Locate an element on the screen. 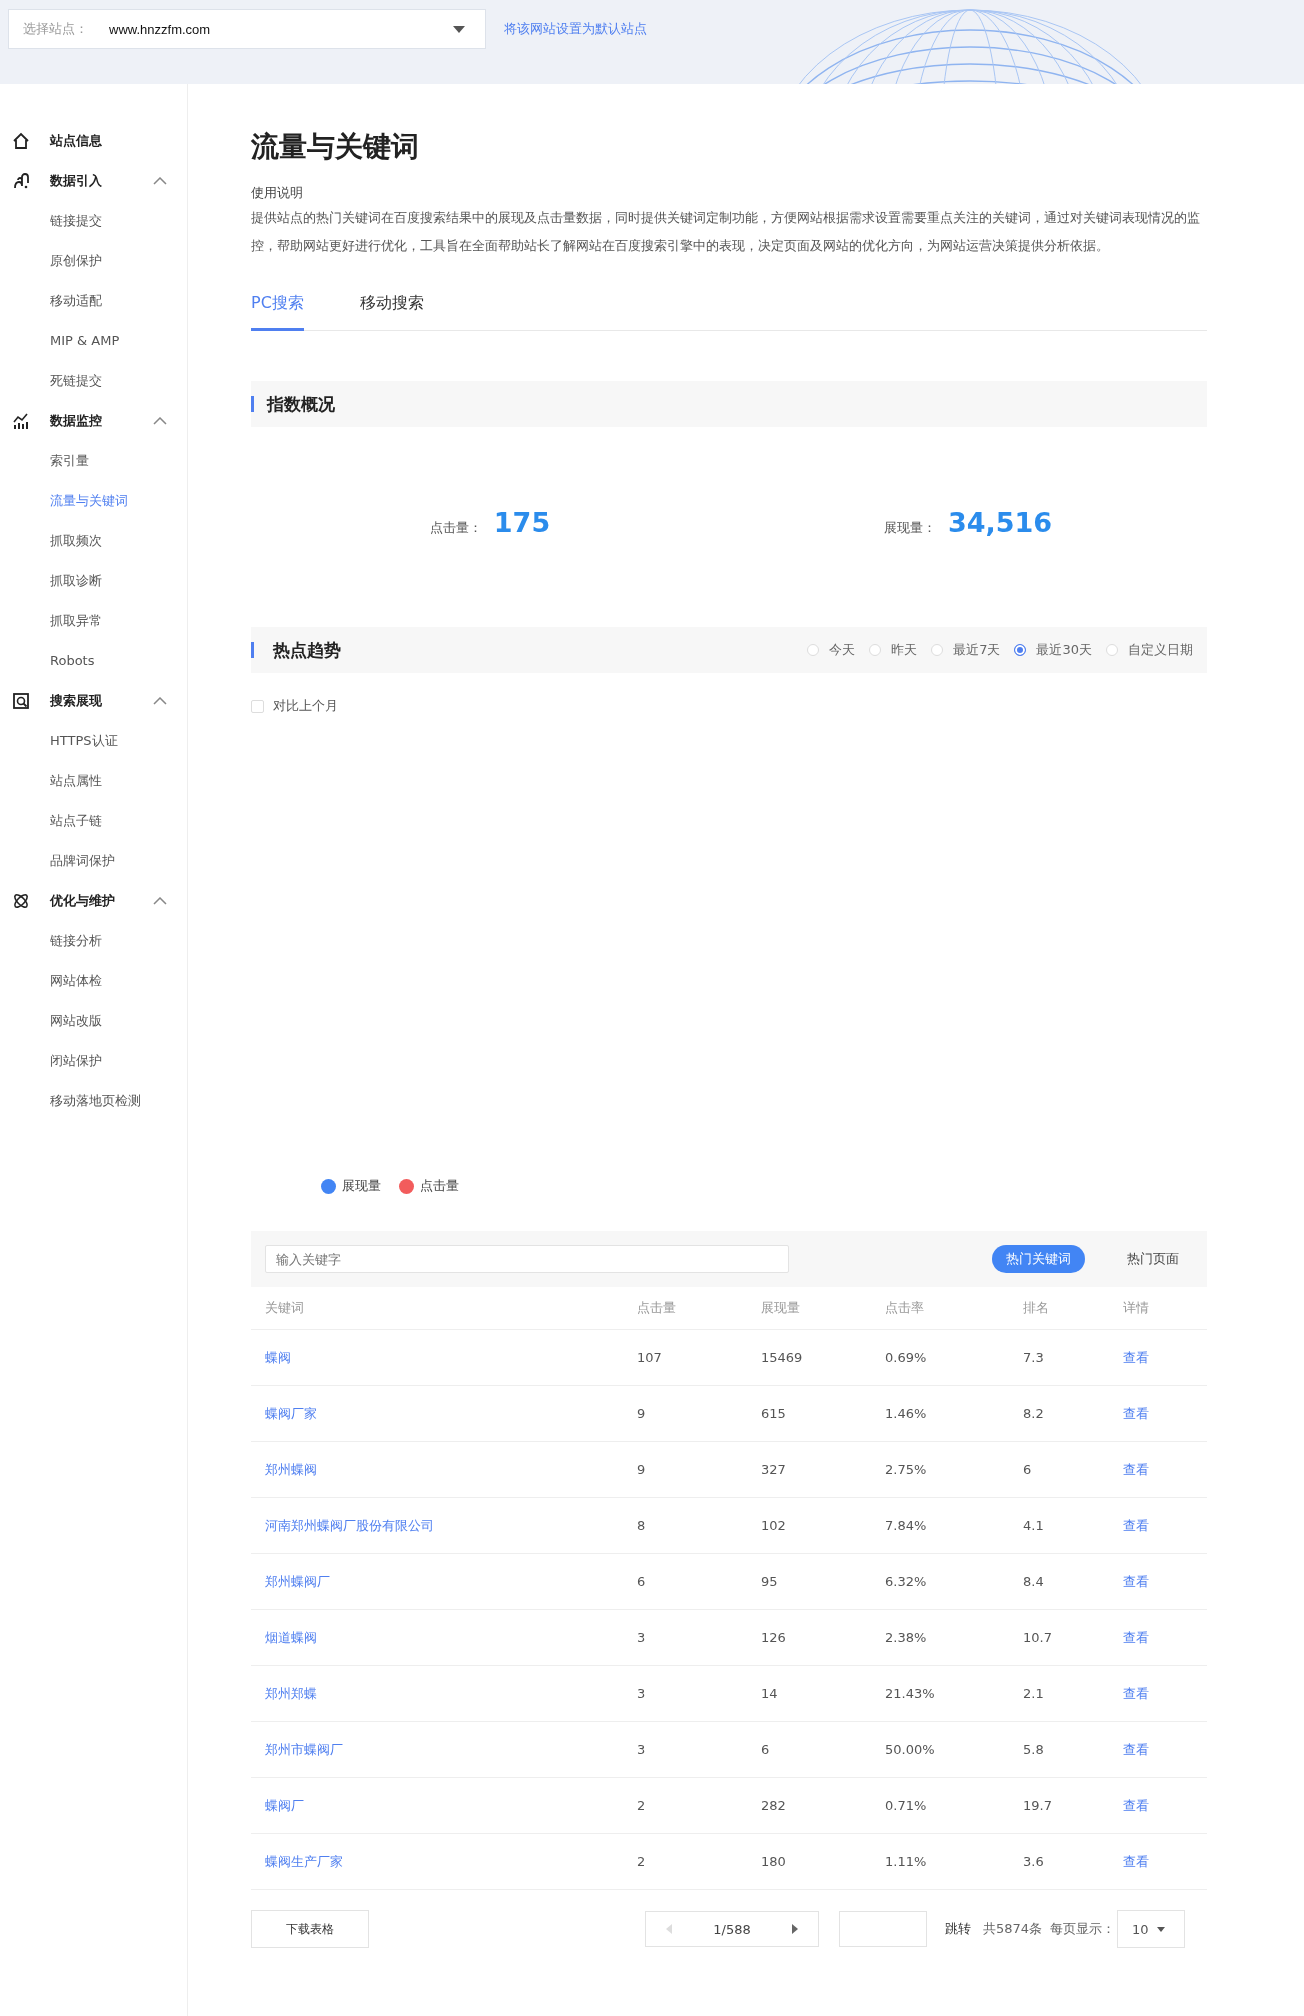 Image resolution: width=1304 pixels, height=2016 pixels. sidebar-group-label: 数据监控 is located at coordinates (76, 421).